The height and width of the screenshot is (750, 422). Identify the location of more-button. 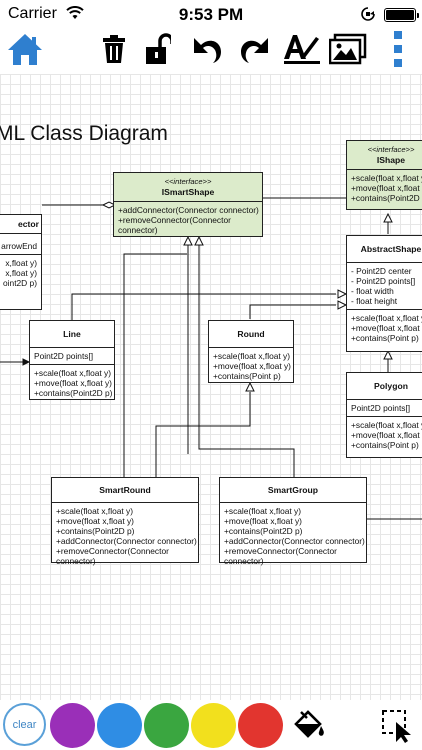
(398, 51).